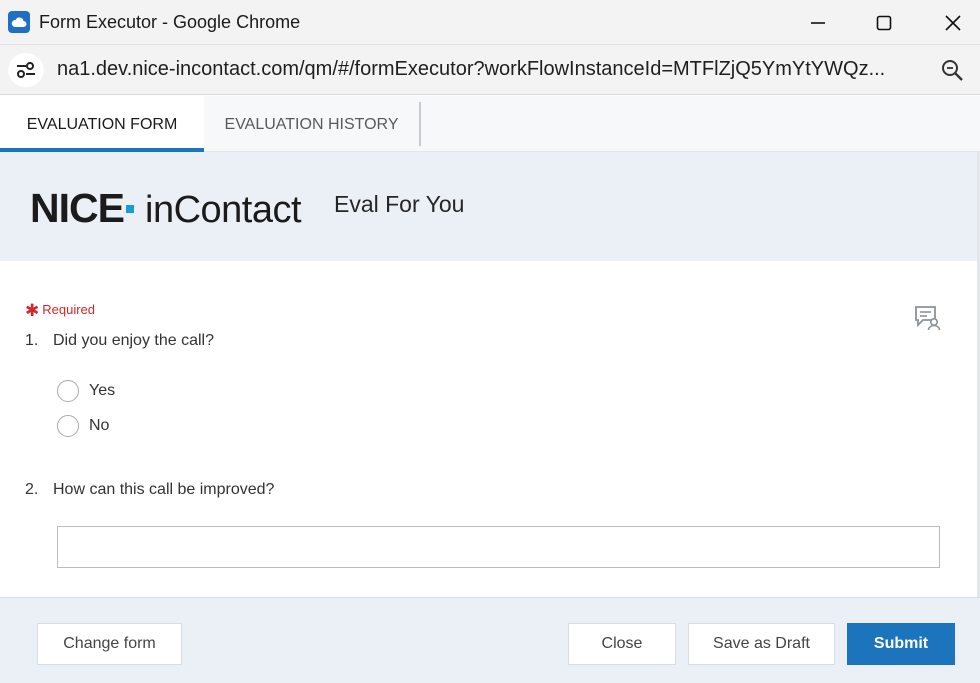 Image resolution: width=980 pixels, height=683 pixels. Describe the element at coordinates (99, 426) in the screenshot. I see `radio-no-label: No` at that location.